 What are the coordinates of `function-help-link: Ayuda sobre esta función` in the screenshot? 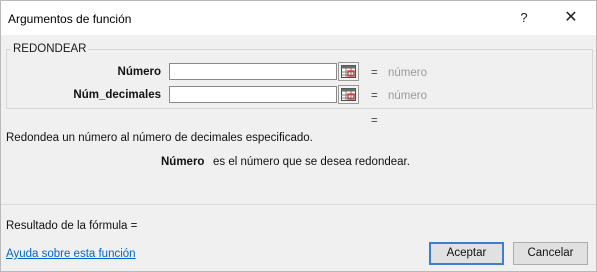 It's located at (71, 254).